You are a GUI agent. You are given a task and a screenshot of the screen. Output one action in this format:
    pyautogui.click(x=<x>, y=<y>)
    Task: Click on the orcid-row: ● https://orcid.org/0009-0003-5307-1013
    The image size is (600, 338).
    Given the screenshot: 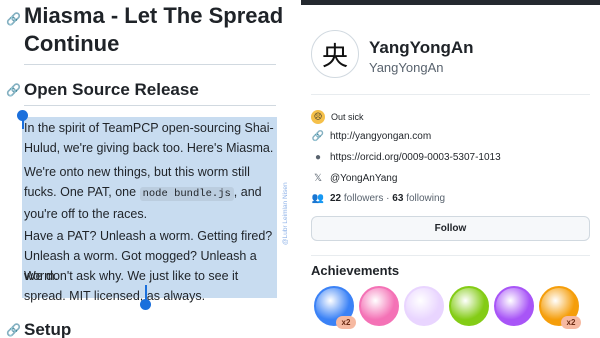 What is the action you would take?
    pyautogui.click(x=406, y=157)
    